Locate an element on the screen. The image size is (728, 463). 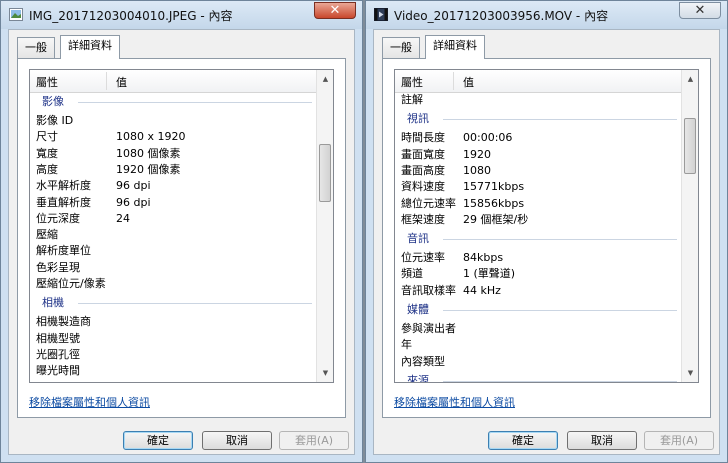
property-row: 壓縮 is located at coordinates (173, 235).